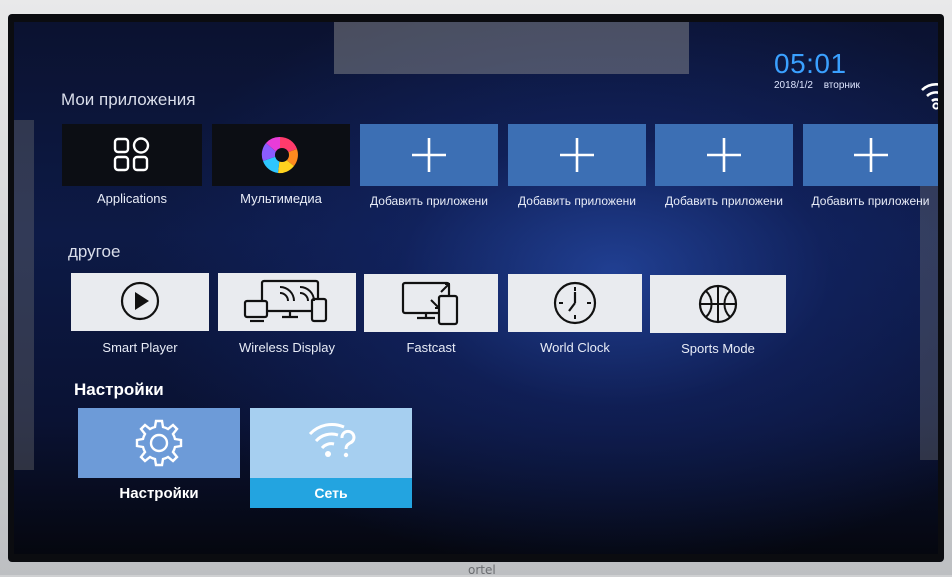 The width and height of the screenshot is (952, 577). I want to click on app-tile-wireless-display, so click(287, 302).